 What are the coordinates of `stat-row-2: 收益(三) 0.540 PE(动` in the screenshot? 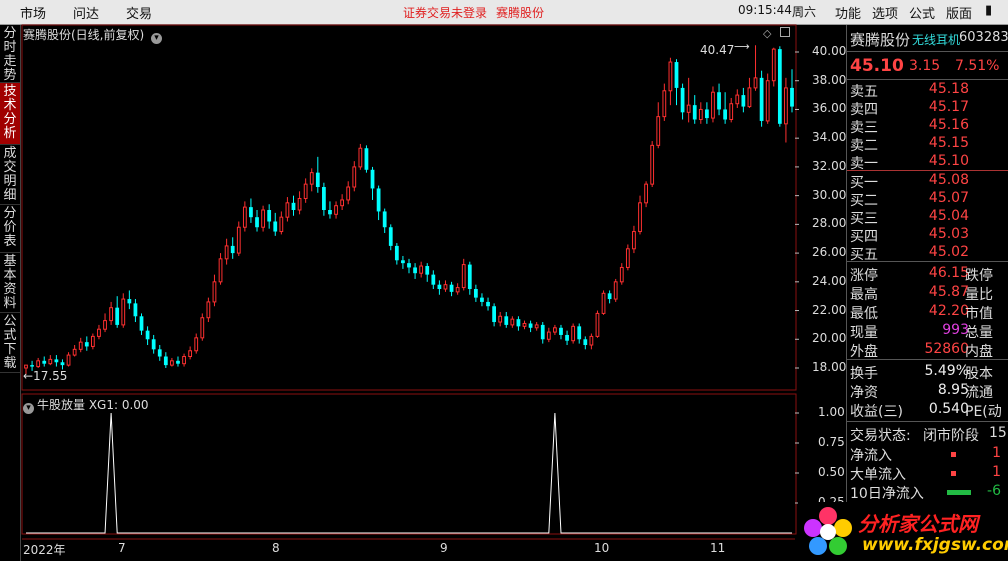 It's located at (927, 410).